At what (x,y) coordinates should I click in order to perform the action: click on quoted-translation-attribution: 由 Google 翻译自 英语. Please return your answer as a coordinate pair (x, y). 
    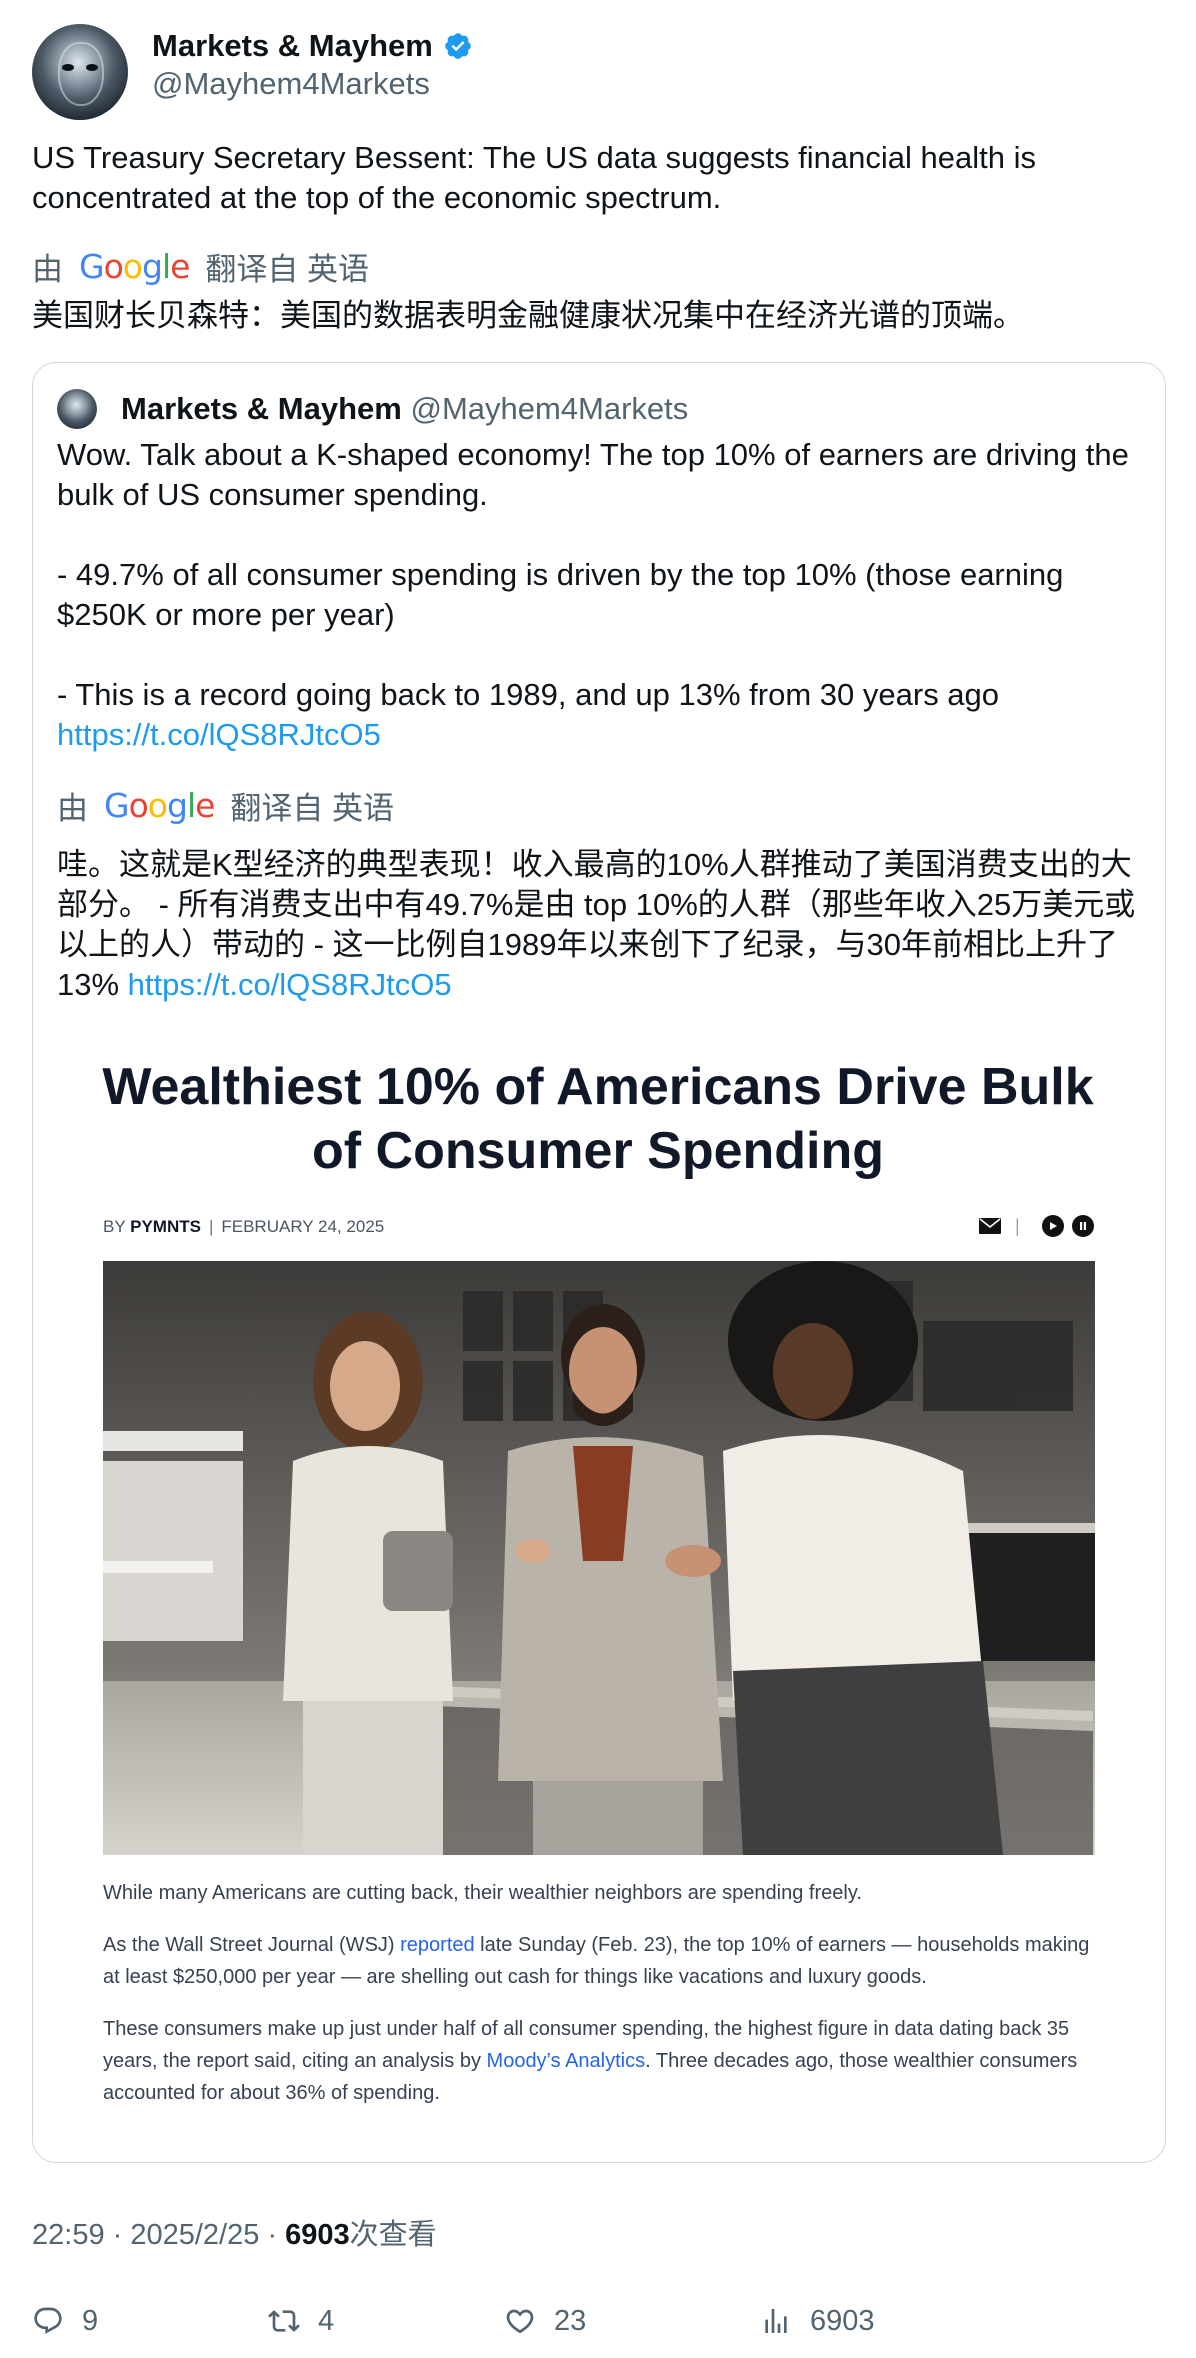
    Looking at the image, I should click on (226, 805).